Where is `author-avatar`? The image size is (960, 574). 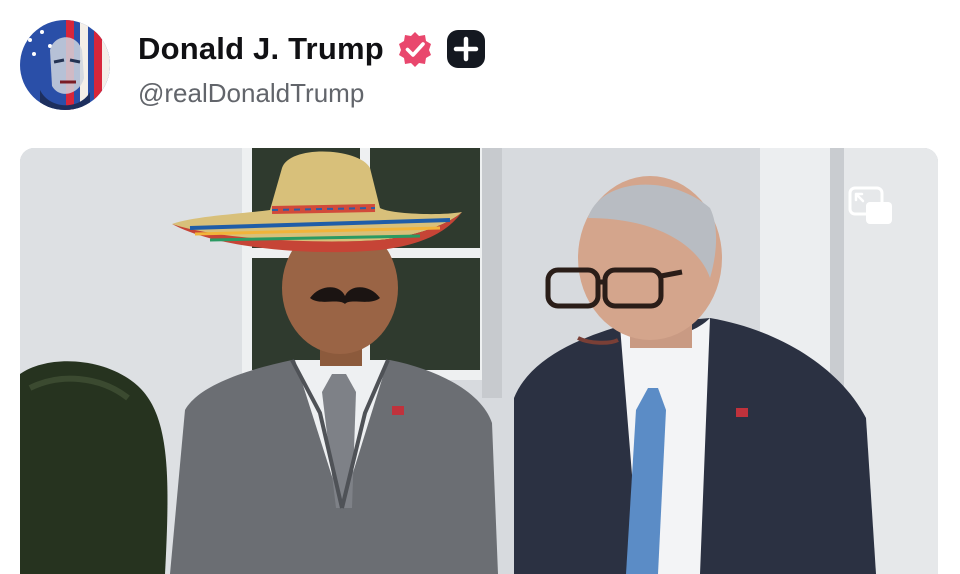 author-avatar is located at coordinates (65, 65).